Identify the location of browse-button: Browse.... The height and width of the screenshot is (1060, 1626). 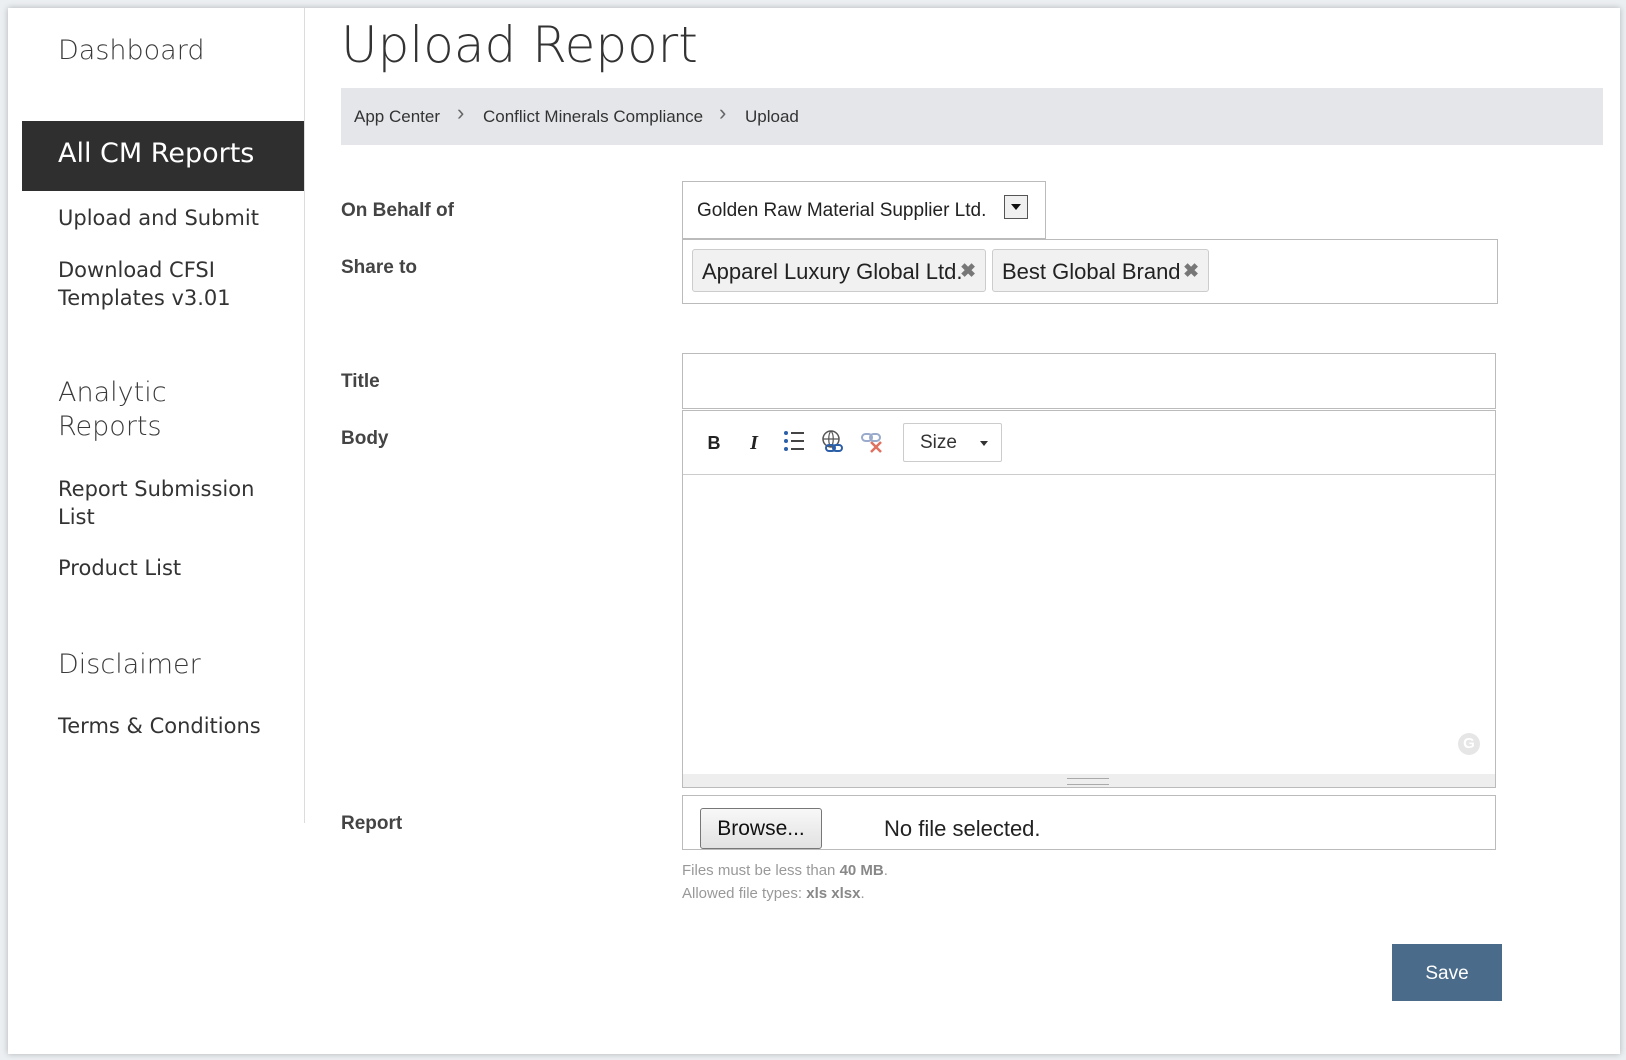
(761, 828).